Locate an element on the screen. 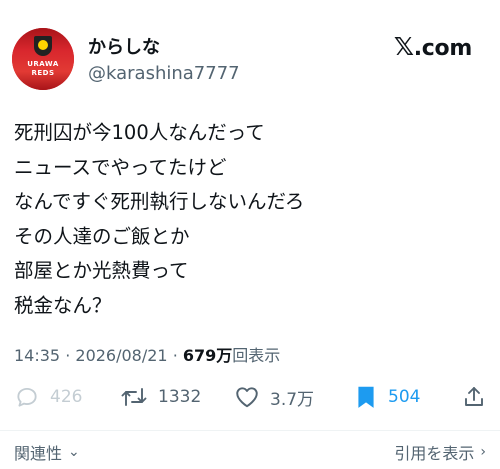  retweet-icon is located at coordinates (134, 397).